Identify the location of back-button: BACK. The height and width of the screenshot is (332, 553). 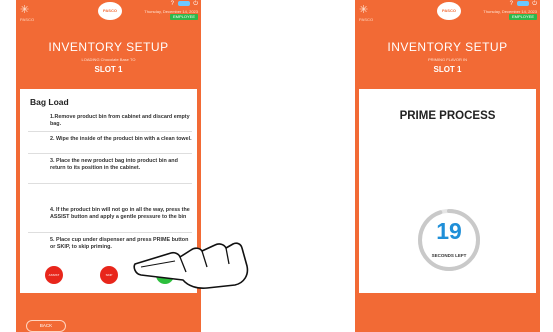
(46, 326).